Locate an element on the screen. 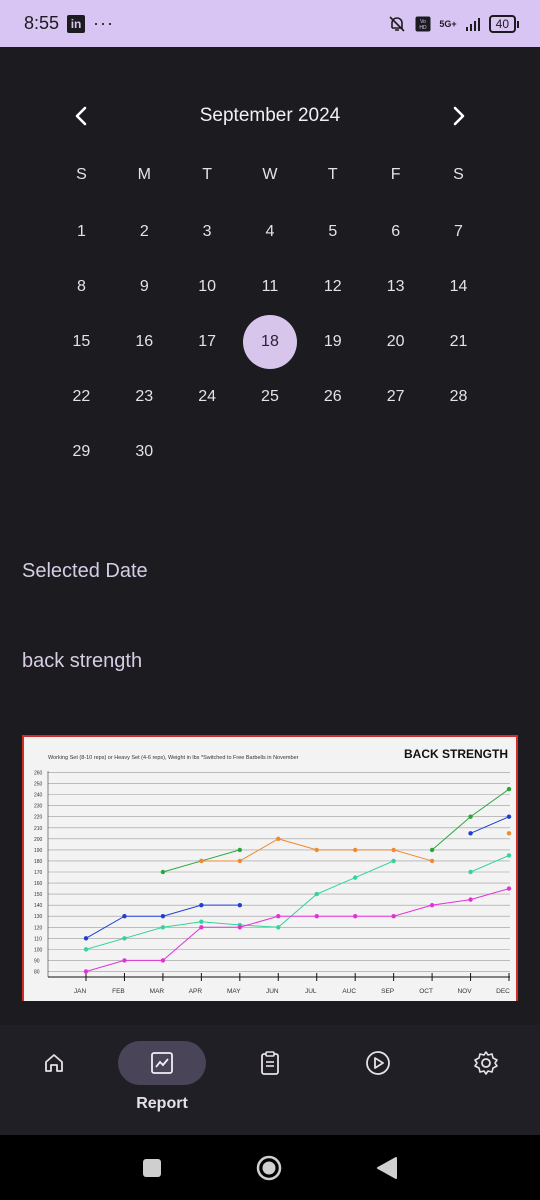 The height and width of the screenshot is (1200, 540). calendar-day-number: 28 is located at coordinates (458, 396).